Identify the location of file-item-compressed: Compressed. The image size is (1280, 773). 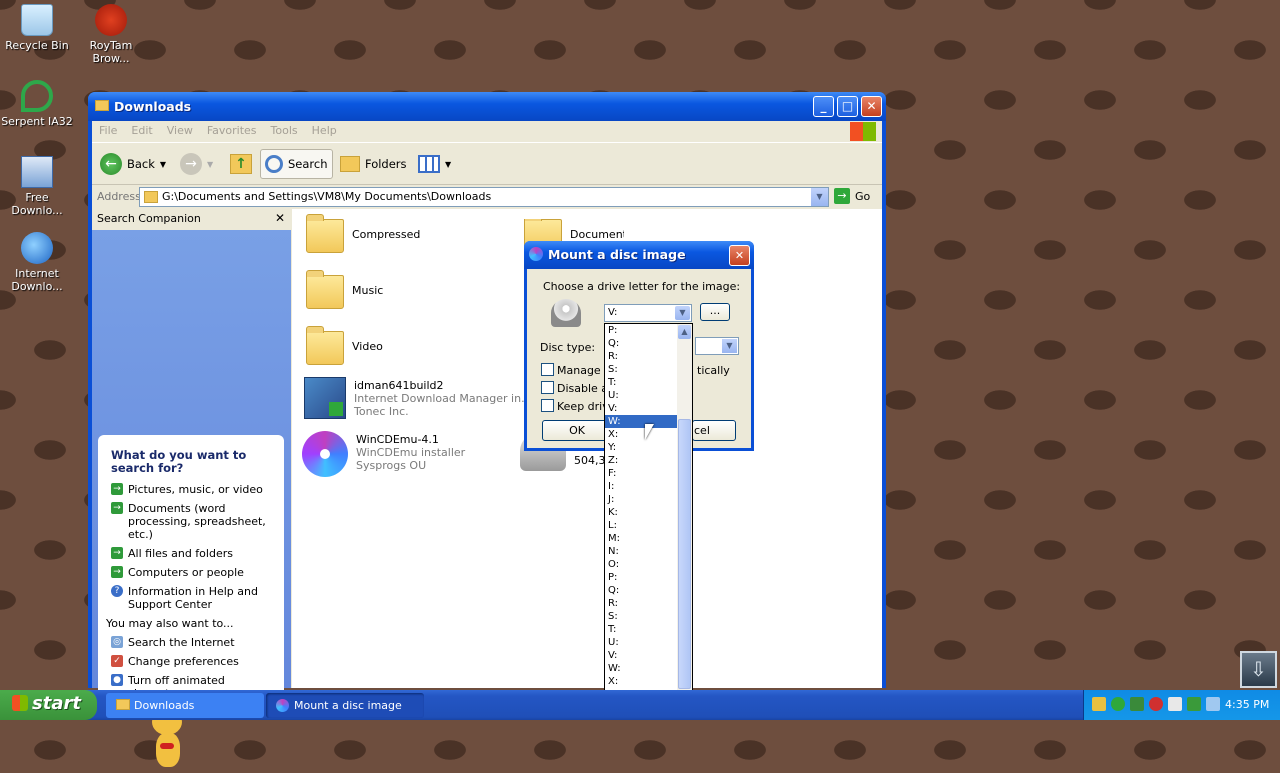
(363, 233).